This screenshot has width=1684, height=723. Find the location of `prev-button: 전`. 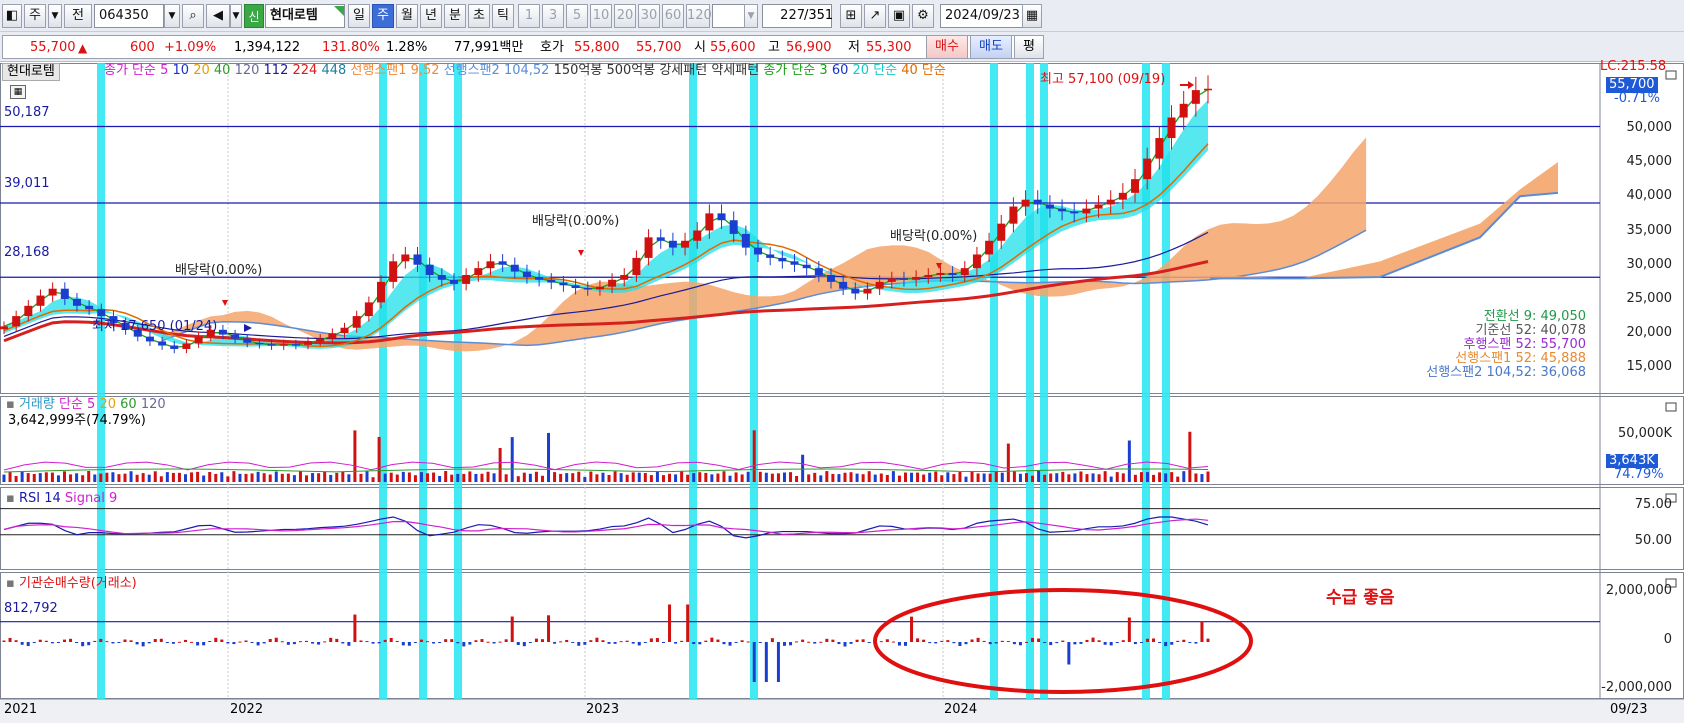

prev-button: 전 is located at coordinates (78, 16).